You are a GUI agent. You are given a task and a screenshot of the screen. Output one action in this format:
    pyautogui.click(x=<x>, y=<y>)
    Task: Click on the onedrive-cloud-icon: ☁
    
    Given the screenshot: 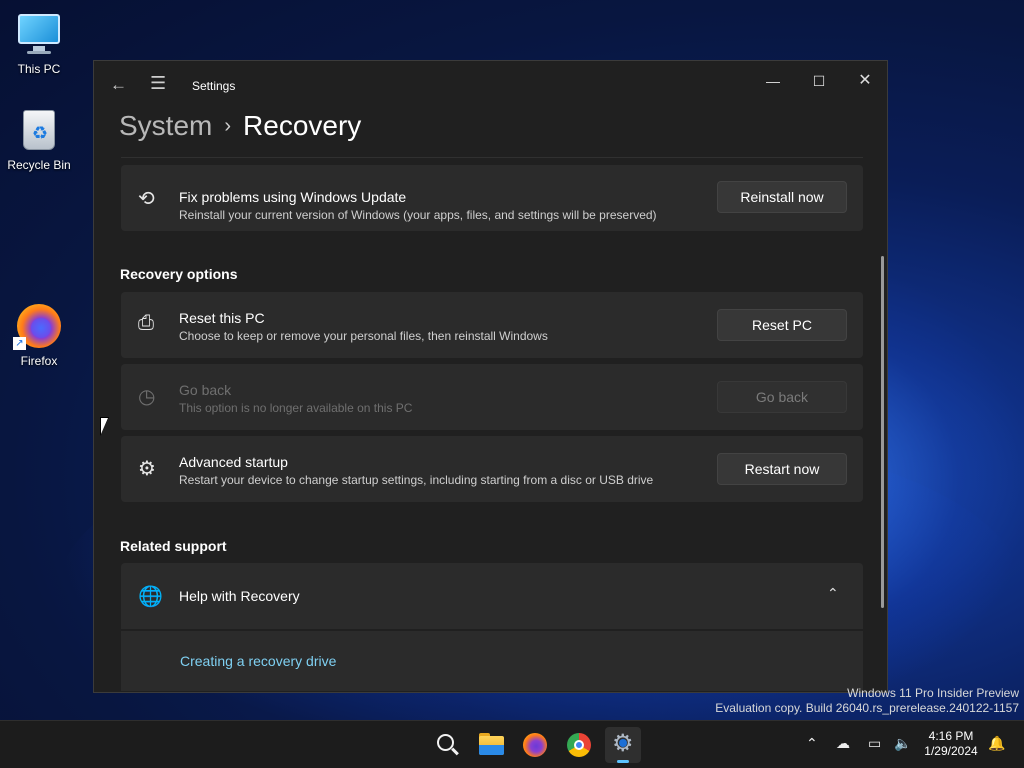 What is the action you would take?
    pyautogui.click(x=843, y=743)
    